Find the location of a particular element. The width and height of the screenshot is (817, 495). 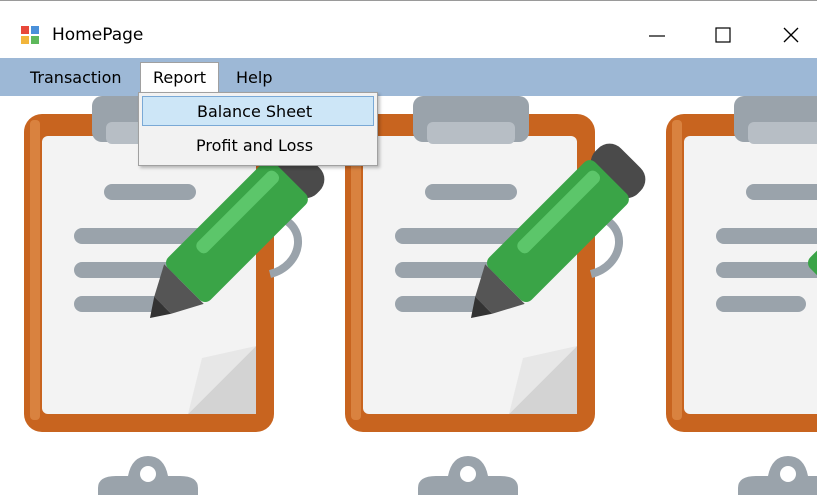

close-button is located at coordinates (791, 35).